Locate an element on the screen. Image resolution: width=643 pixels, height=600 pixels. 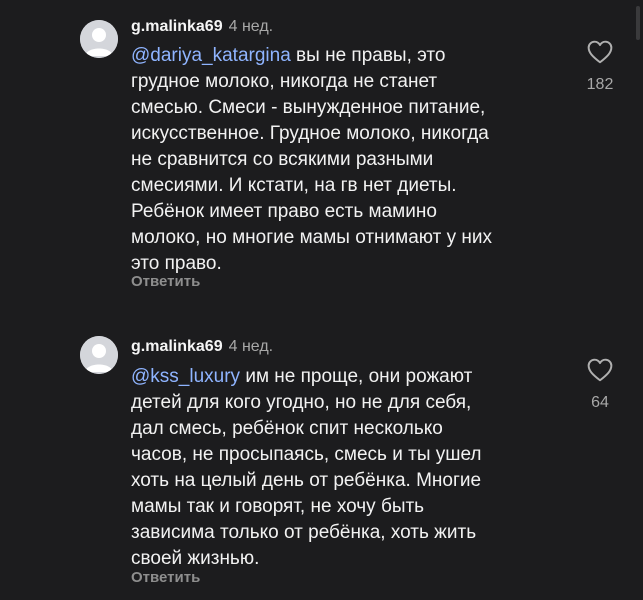
text-line: вы не правы, это is located at coordinates (368, 55).